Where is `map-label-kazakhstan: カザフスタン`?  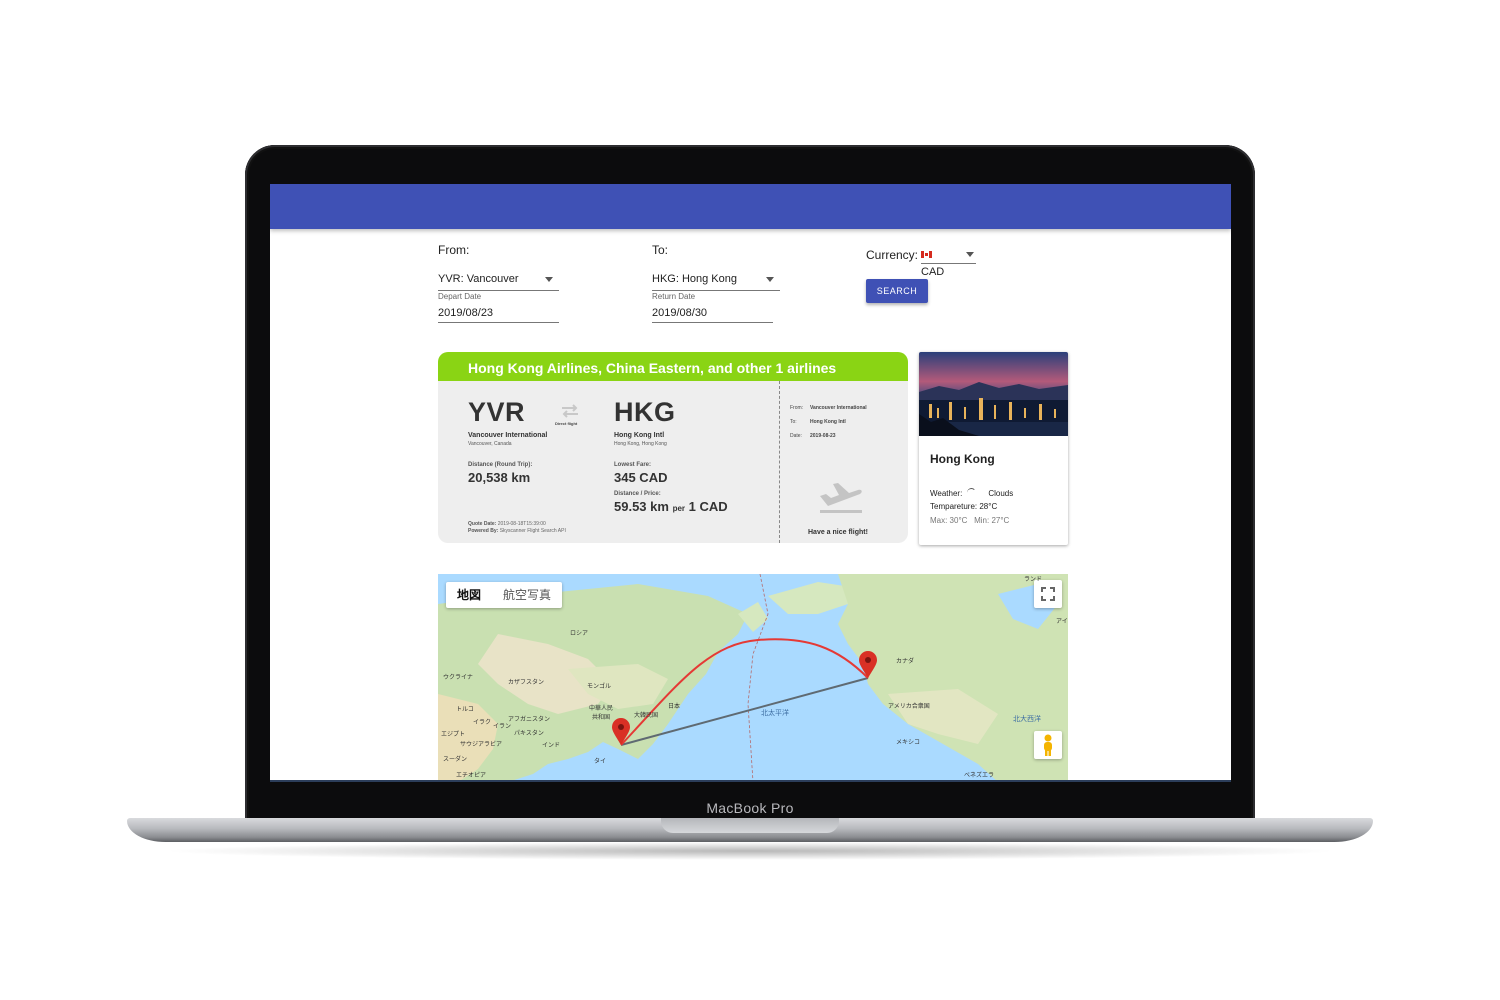
map-label-kazakhstan: カザフスタン is located at coordinates (526, 683).